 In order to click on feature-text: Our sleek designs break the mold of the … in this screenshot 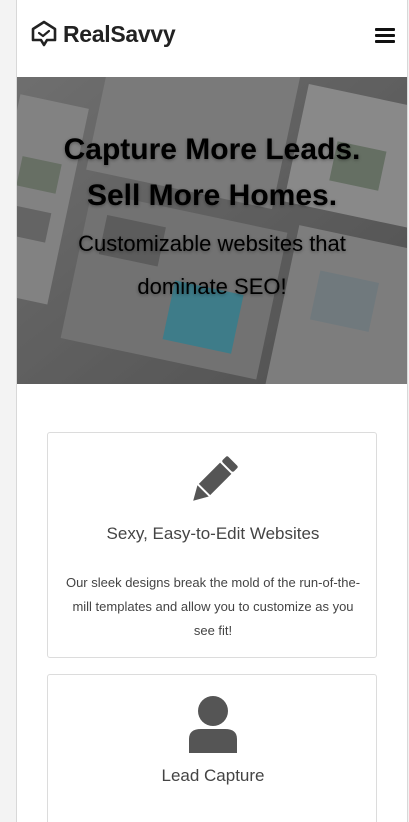, I will do `click(213, 606)`.